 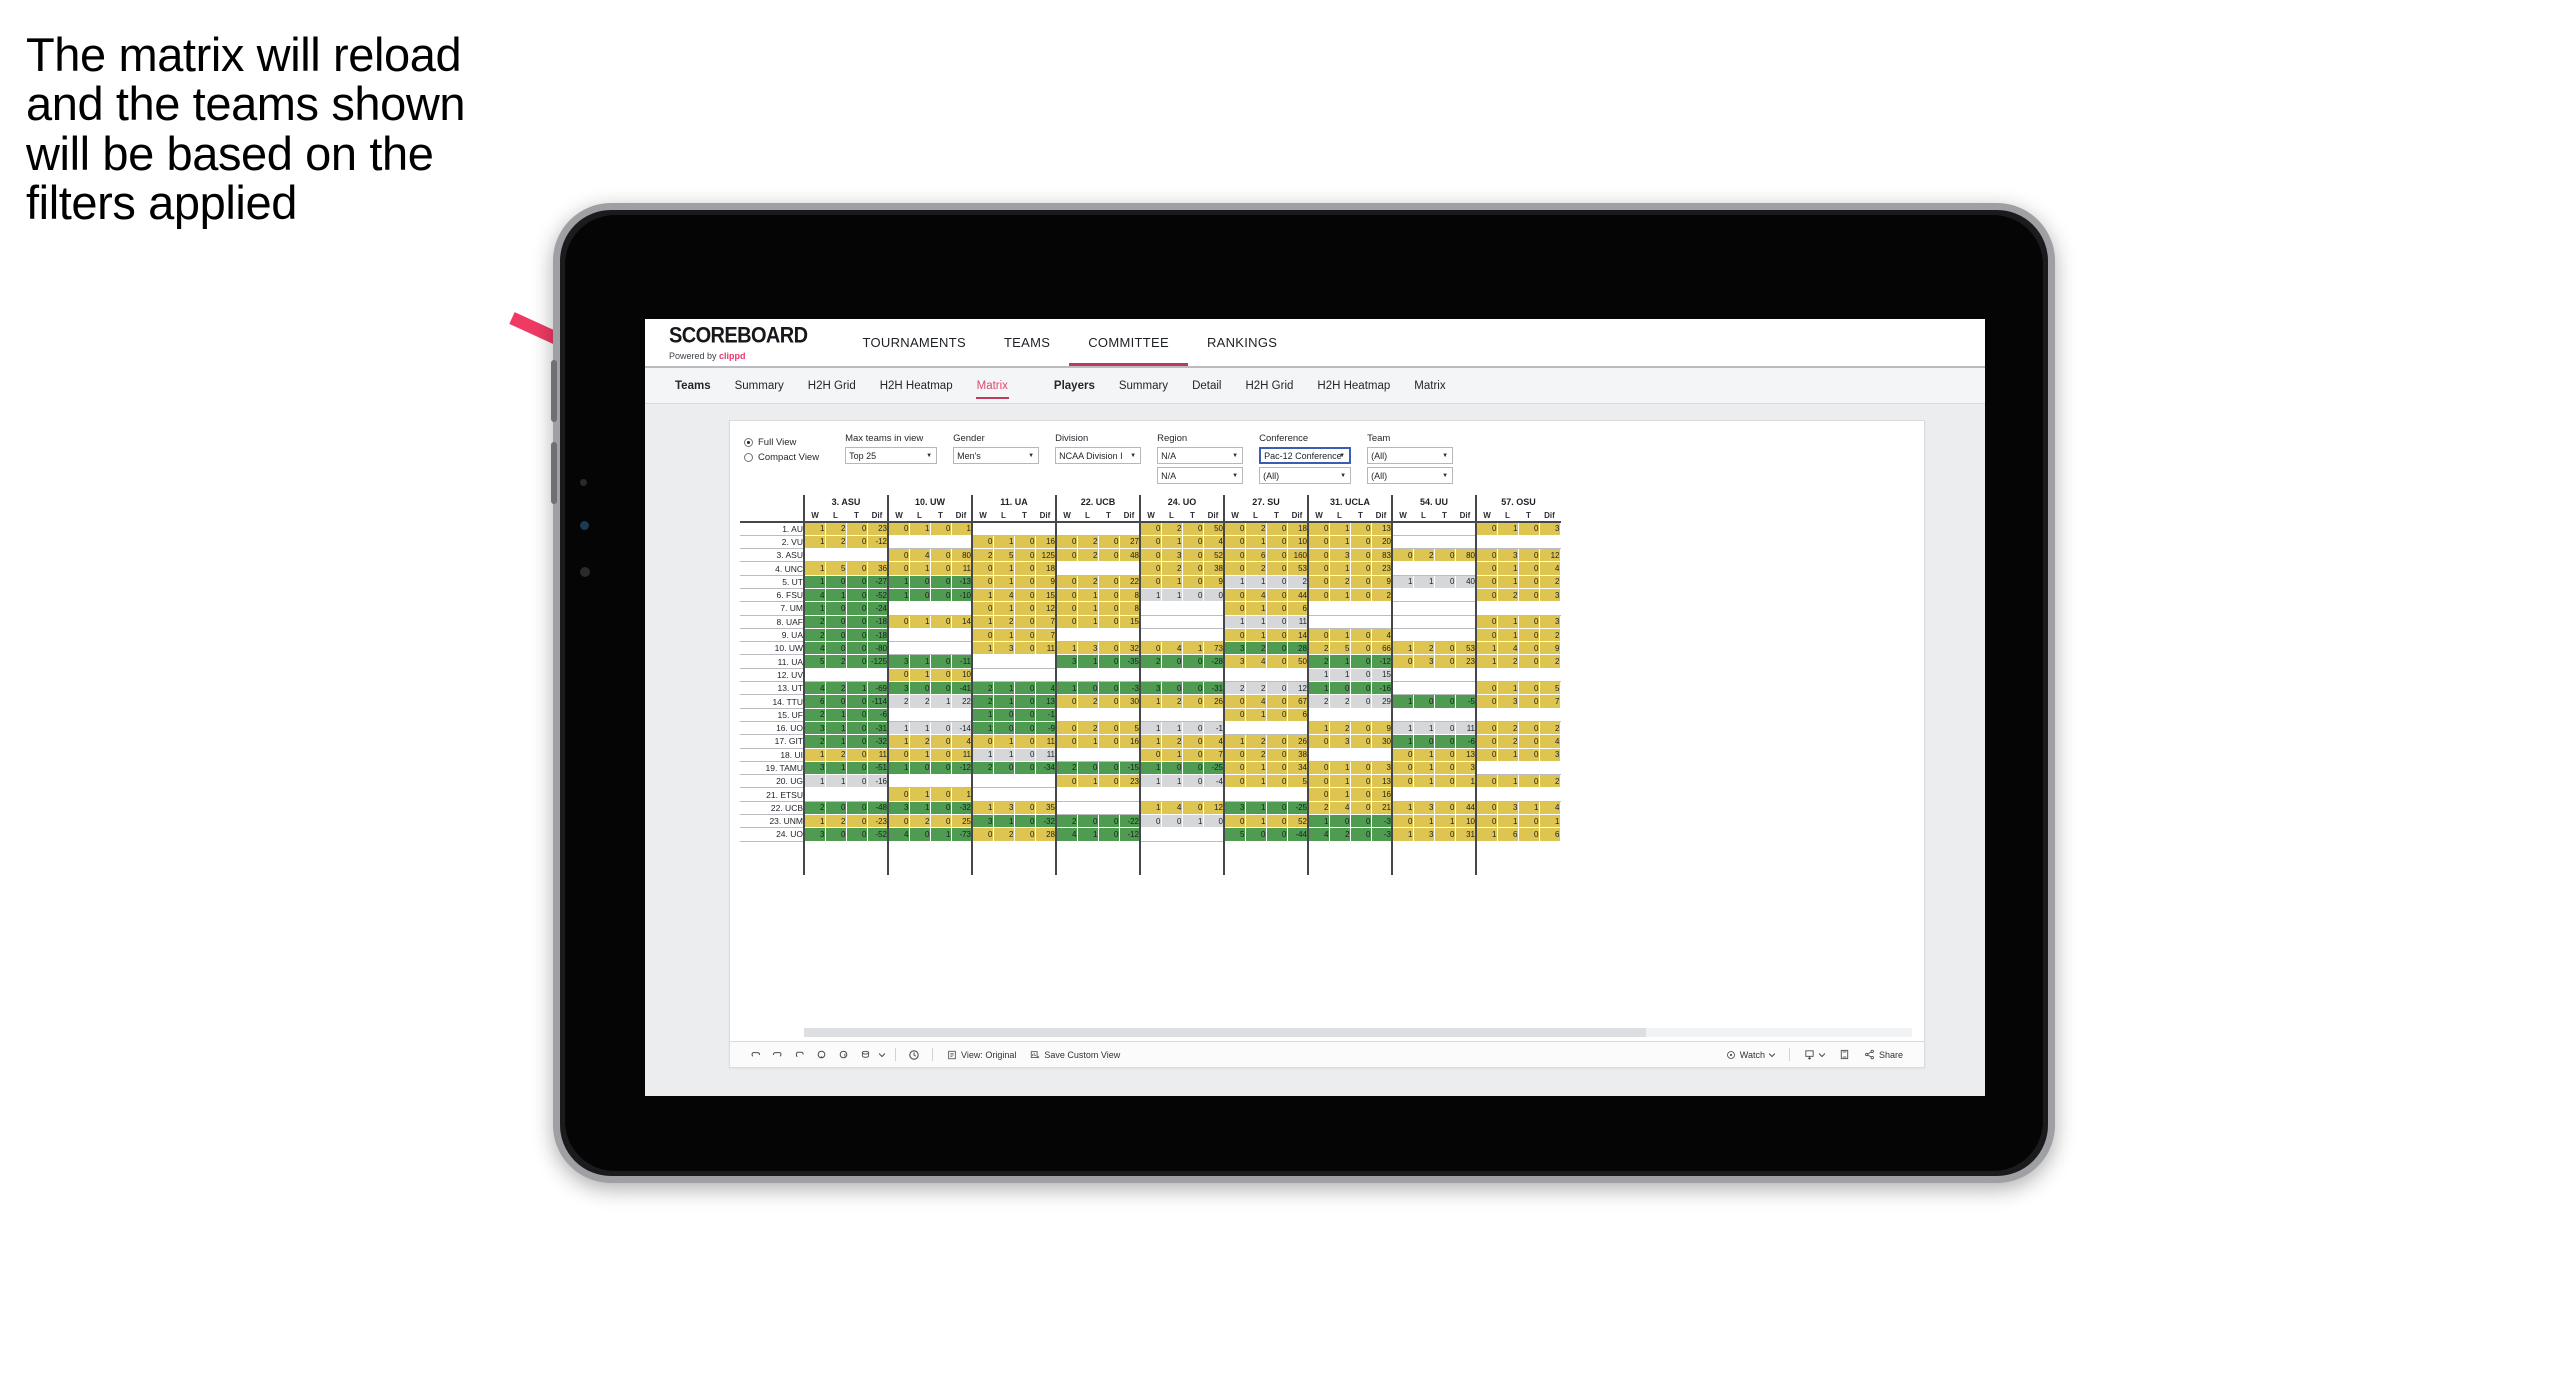 I want to click on matrix-cell: 80, so click(x=1466, y=555).